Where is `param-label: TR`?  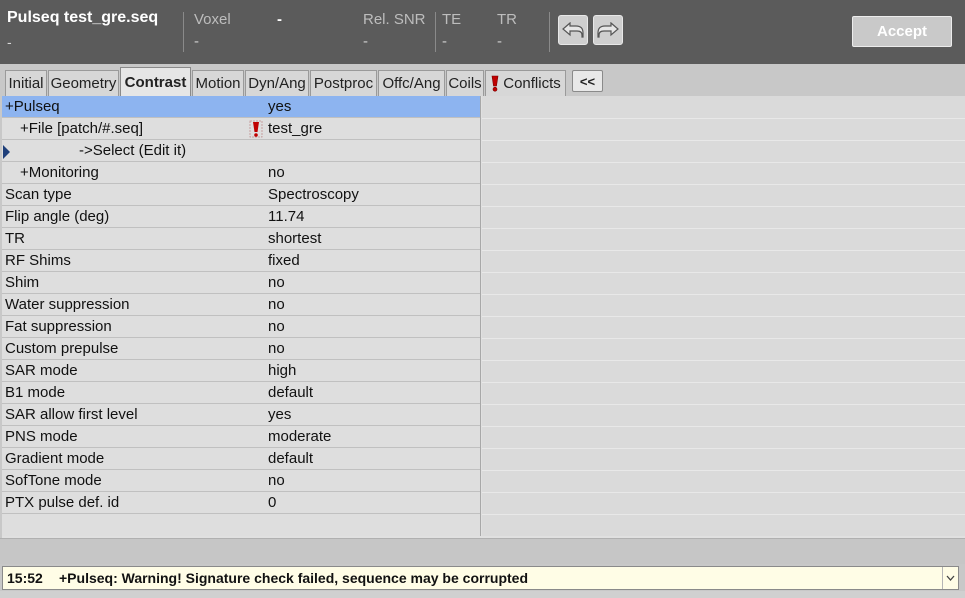 param-label: TR is located at coordinates (15, 238).